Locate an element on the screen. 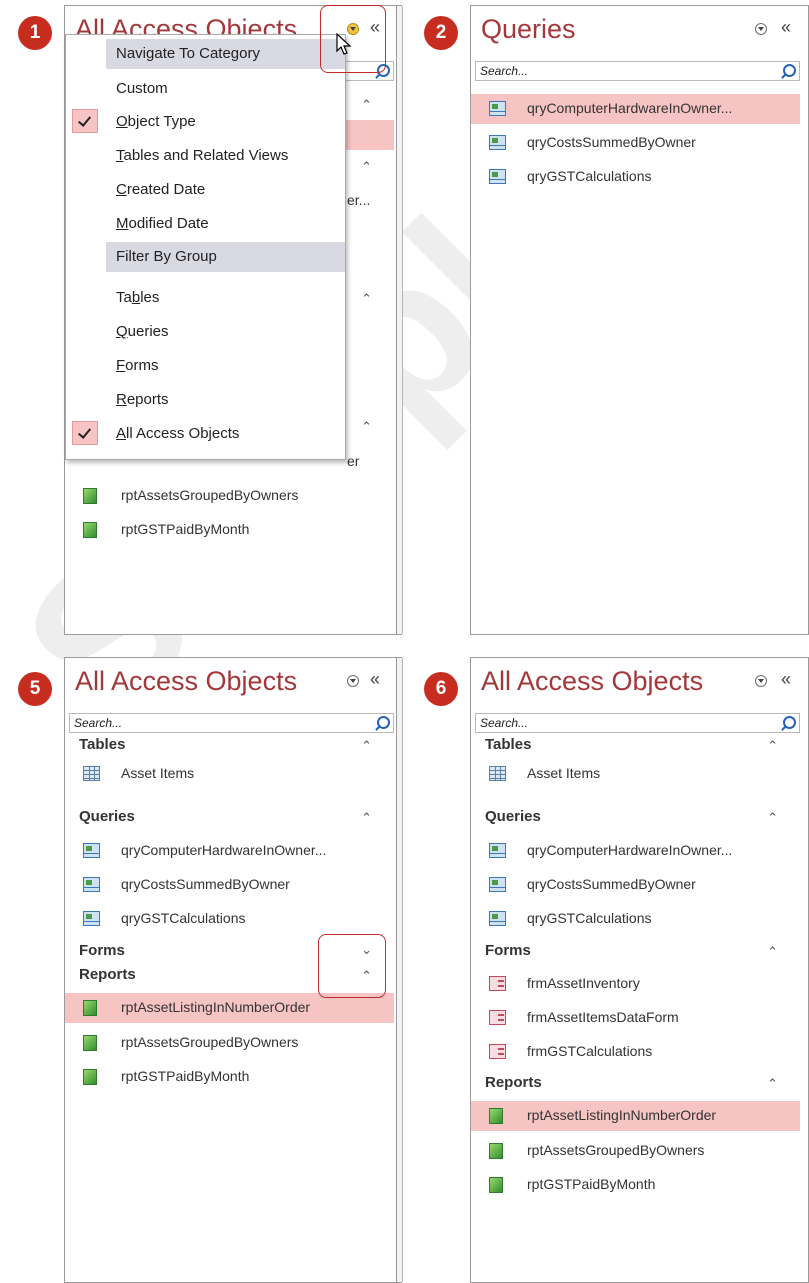  menu-item-forms: Forms is located at coordinates (137, 365).